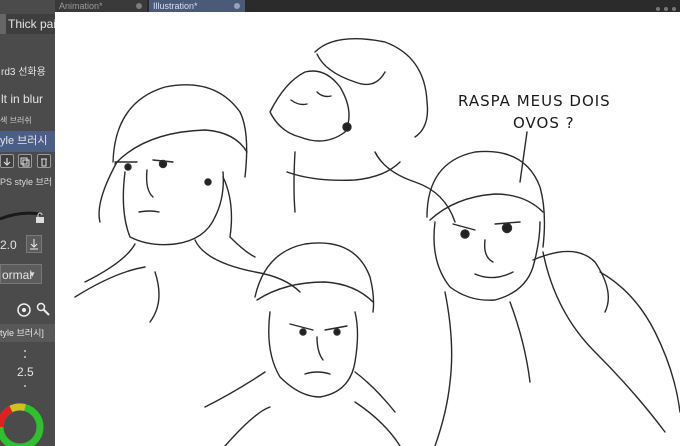 This screenshot has height=446, width=680. Describe the element at coordinates (31, 24) in the screenshot. I see `brush-item-label: Thick pai` at that location.